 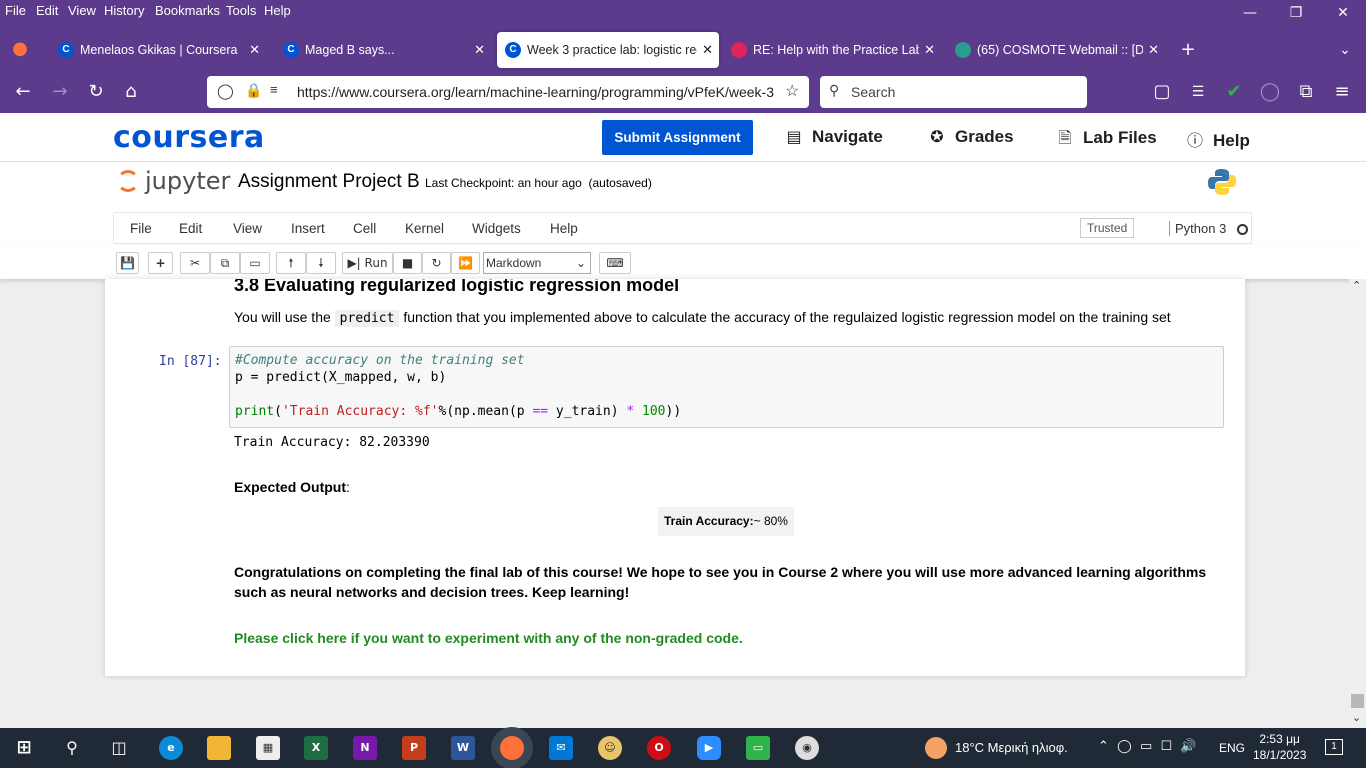 What do you see at coordinates (158, 50) in the screenshot?
I see `tab-menelaos: C Menelaos Gkikas | Coursera ✕` at bounding box center [158, 50].